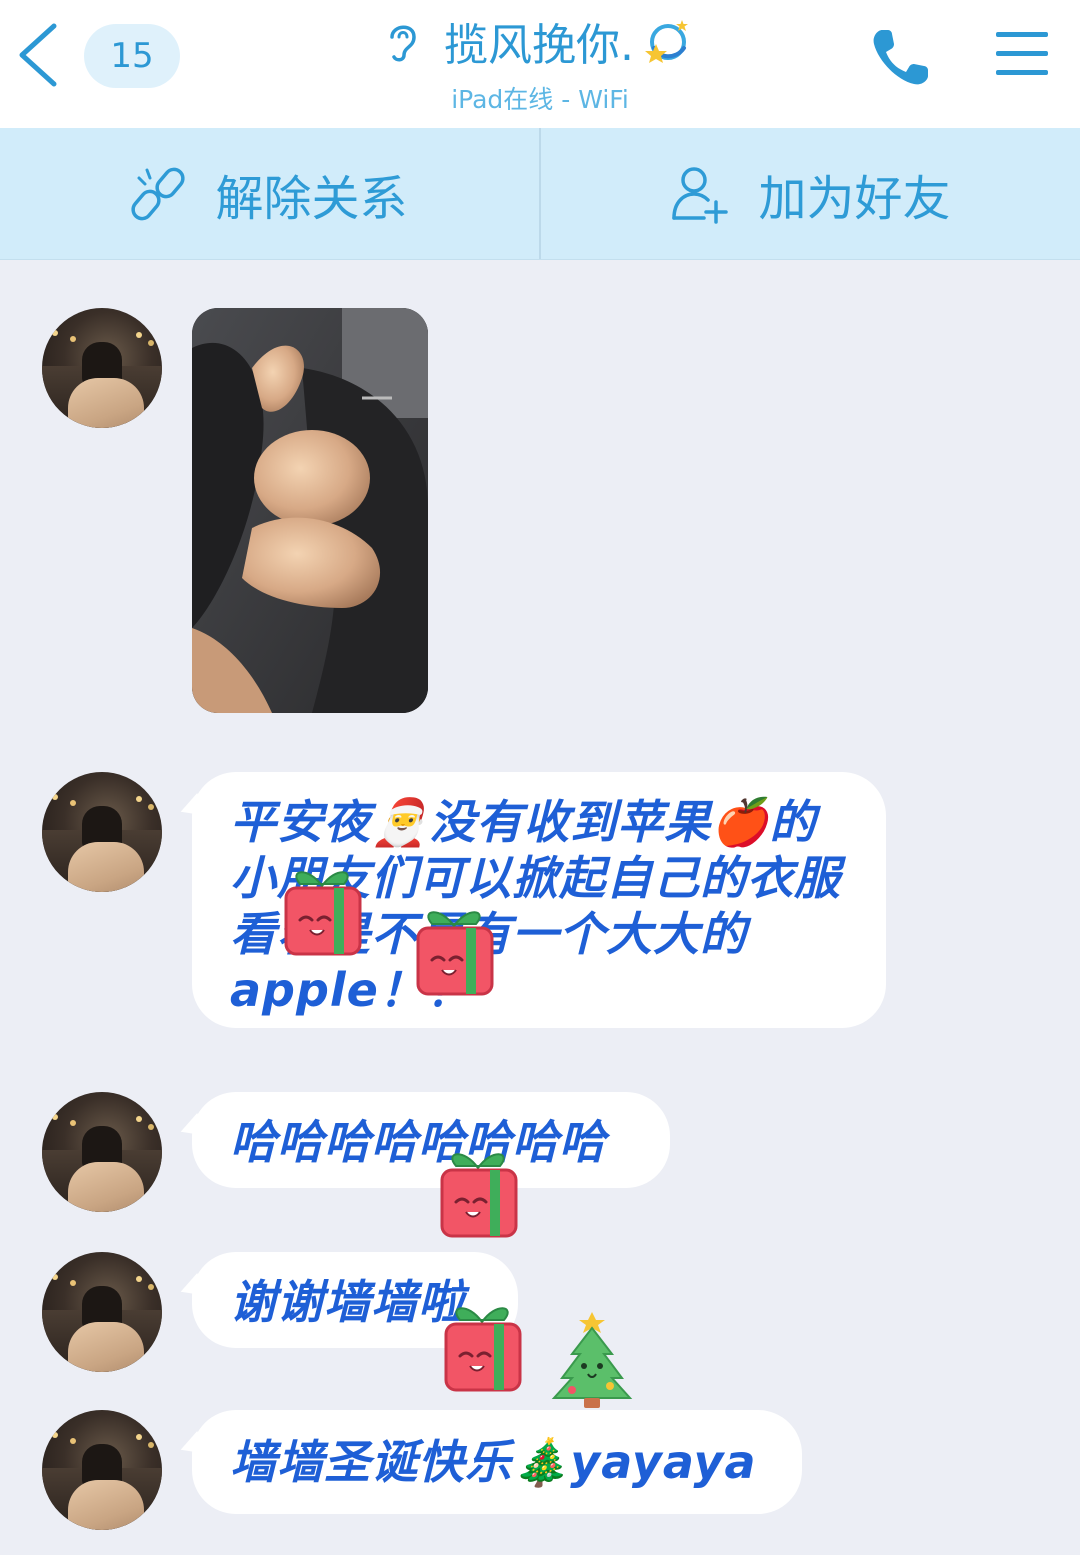  Describe the element at coordinates (403, 43) in the screenshot. I see `ear-icon` at that location.